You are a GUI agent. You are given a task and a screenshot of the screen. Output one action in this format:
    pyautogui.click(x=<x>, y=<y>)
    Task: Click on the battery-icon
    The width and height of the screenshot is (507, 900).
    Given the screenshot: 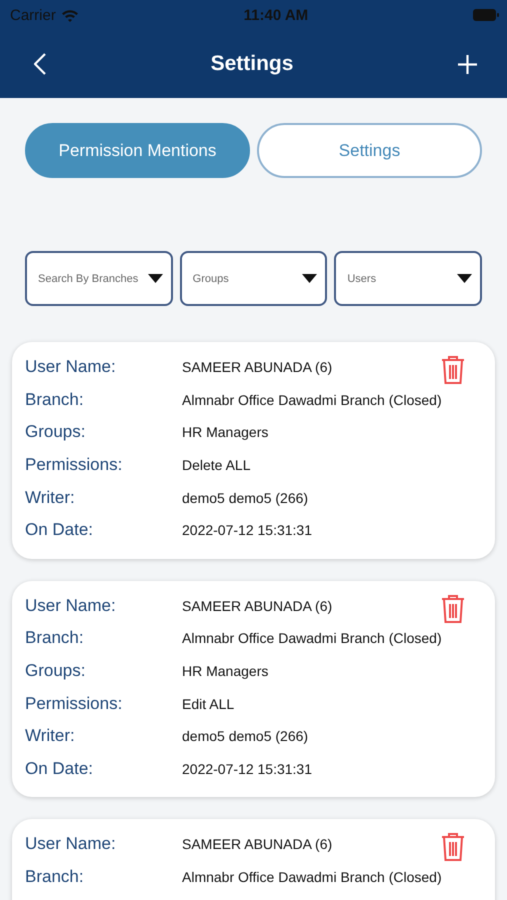 What is the action you would take?
    pyautogui.click(x=485, y=15)
    